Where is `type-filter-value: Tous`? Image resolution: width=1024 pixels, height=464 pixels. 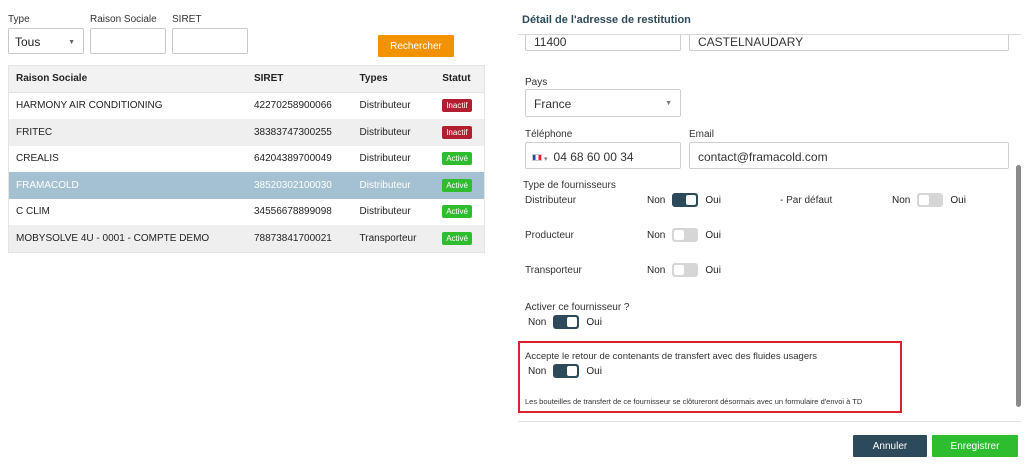 type-filter-value: Tous is located at coordinates (28, 42).